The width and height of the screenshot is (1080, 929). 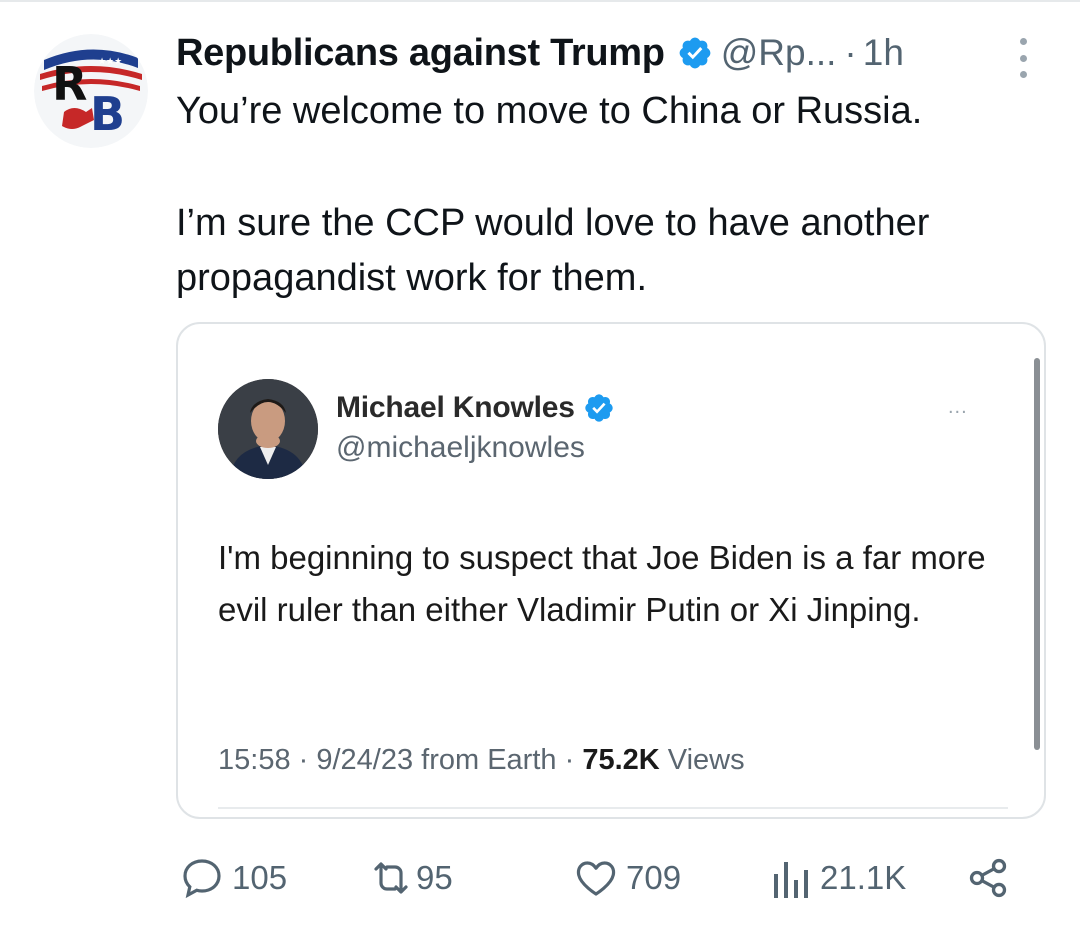 I want to click on analytics-icon, so click(x=791, y=880).